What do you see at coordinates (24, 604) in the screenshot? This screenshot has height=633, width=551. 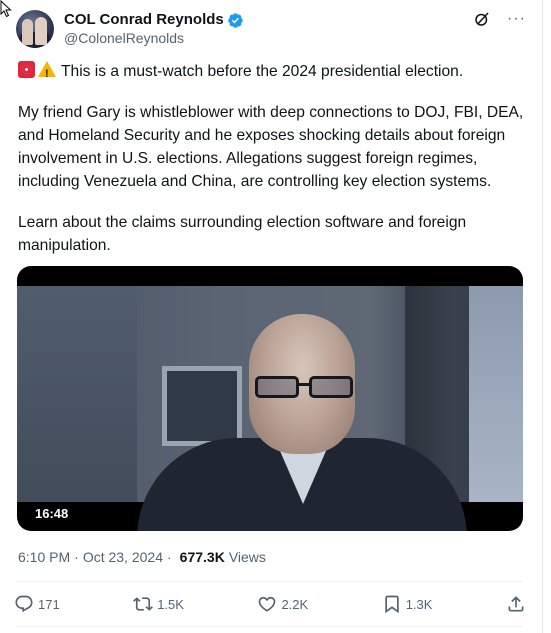 I see `reply-icon` at bounding box center [24, 604].